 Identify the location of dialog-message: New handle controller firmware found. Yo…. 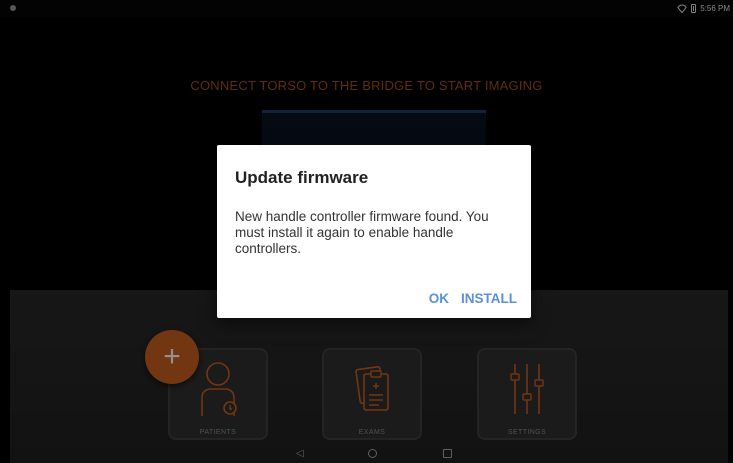
(362, 232).